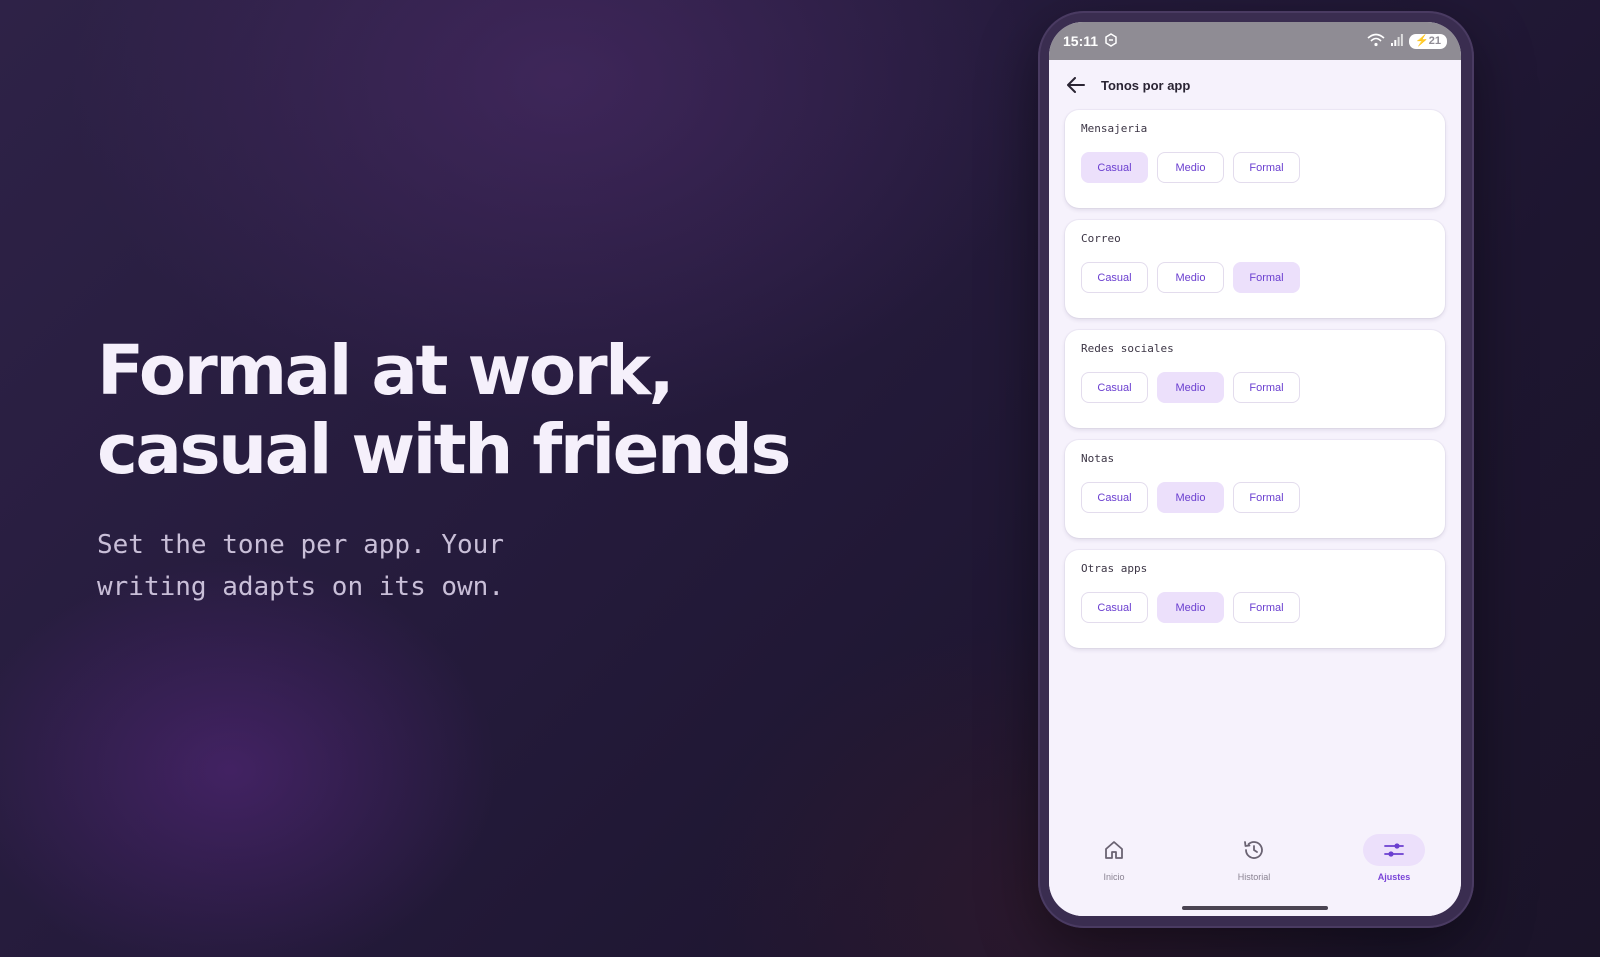 This screenshot has width=1600, height=957. I want to click on arrow-left-icon, so click(1076, 85).